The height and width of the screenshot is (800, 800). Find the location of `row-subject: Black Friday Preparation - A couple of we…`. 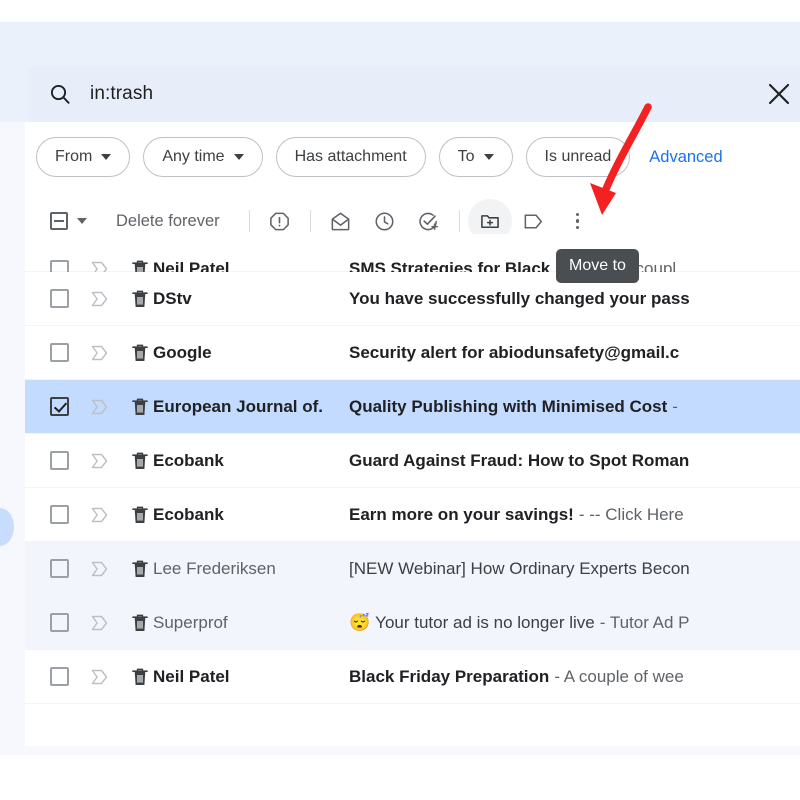

row-subject: Black Friday Preparation - A couple of we… is located at coordinates (574, 677).